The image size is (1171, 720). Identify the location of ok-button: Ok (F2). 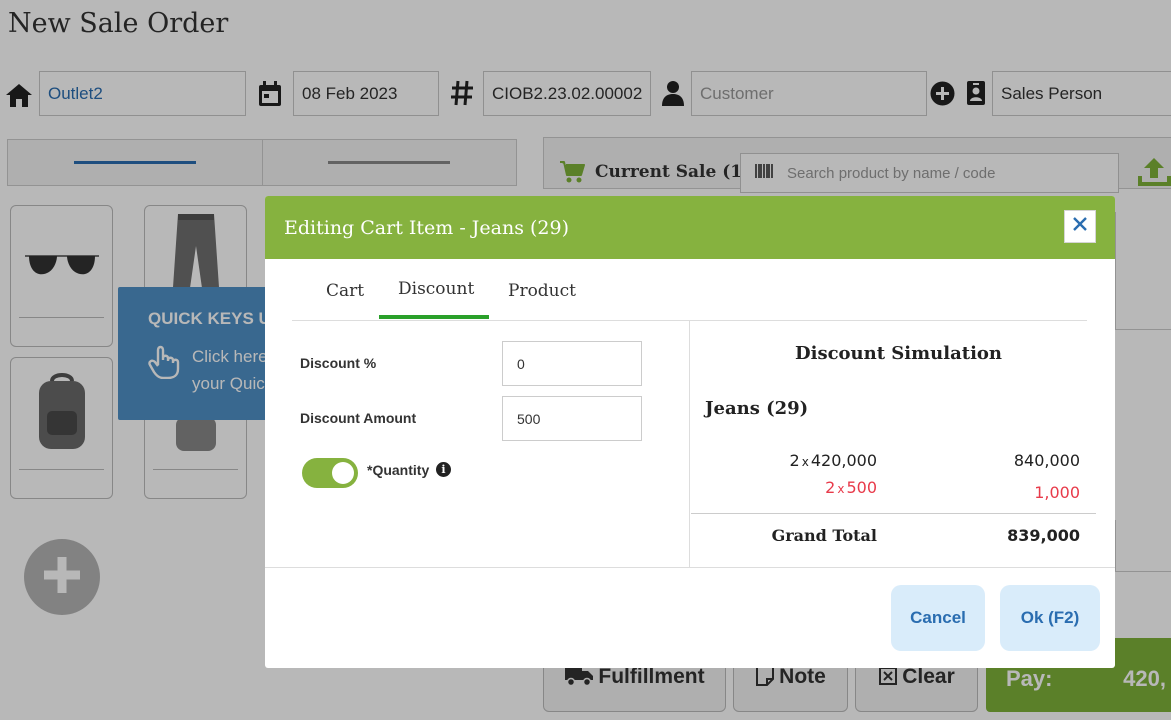
(1050, 618).